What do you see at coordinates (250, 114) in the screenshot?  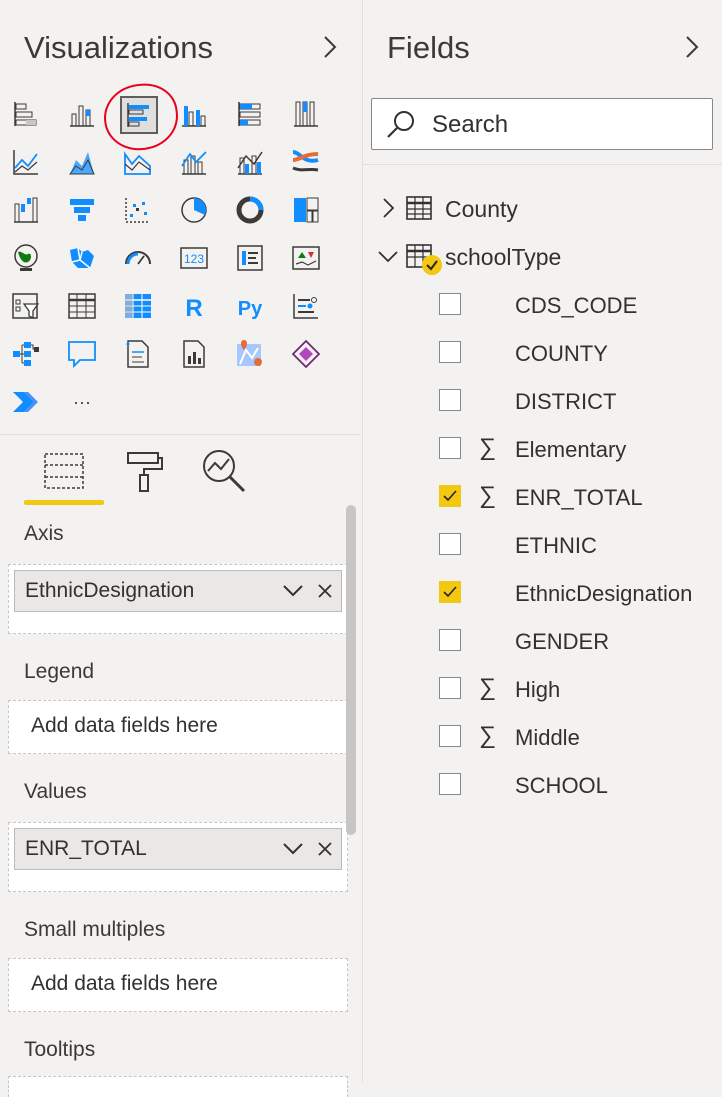 I see `visual-type-100-stacked-bar-chart` at bounding box center [250, 114].